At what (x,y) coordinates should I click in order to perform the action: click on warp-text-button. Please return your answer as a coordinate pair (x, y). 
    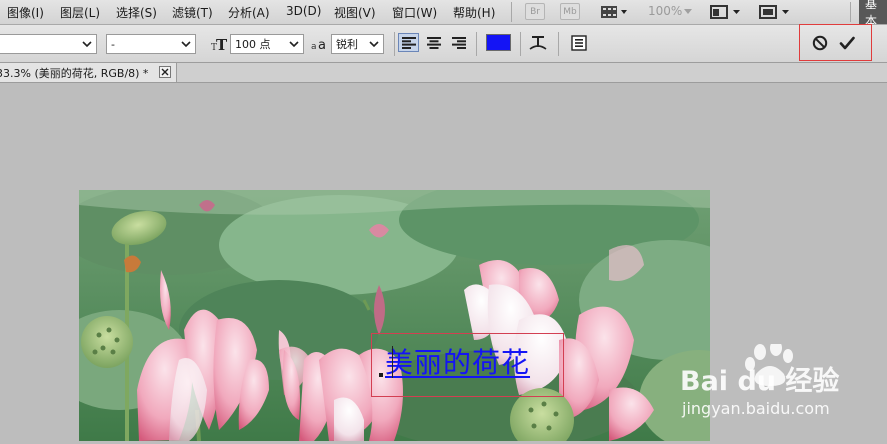
    Looking at the image, I should click on (538, 43).